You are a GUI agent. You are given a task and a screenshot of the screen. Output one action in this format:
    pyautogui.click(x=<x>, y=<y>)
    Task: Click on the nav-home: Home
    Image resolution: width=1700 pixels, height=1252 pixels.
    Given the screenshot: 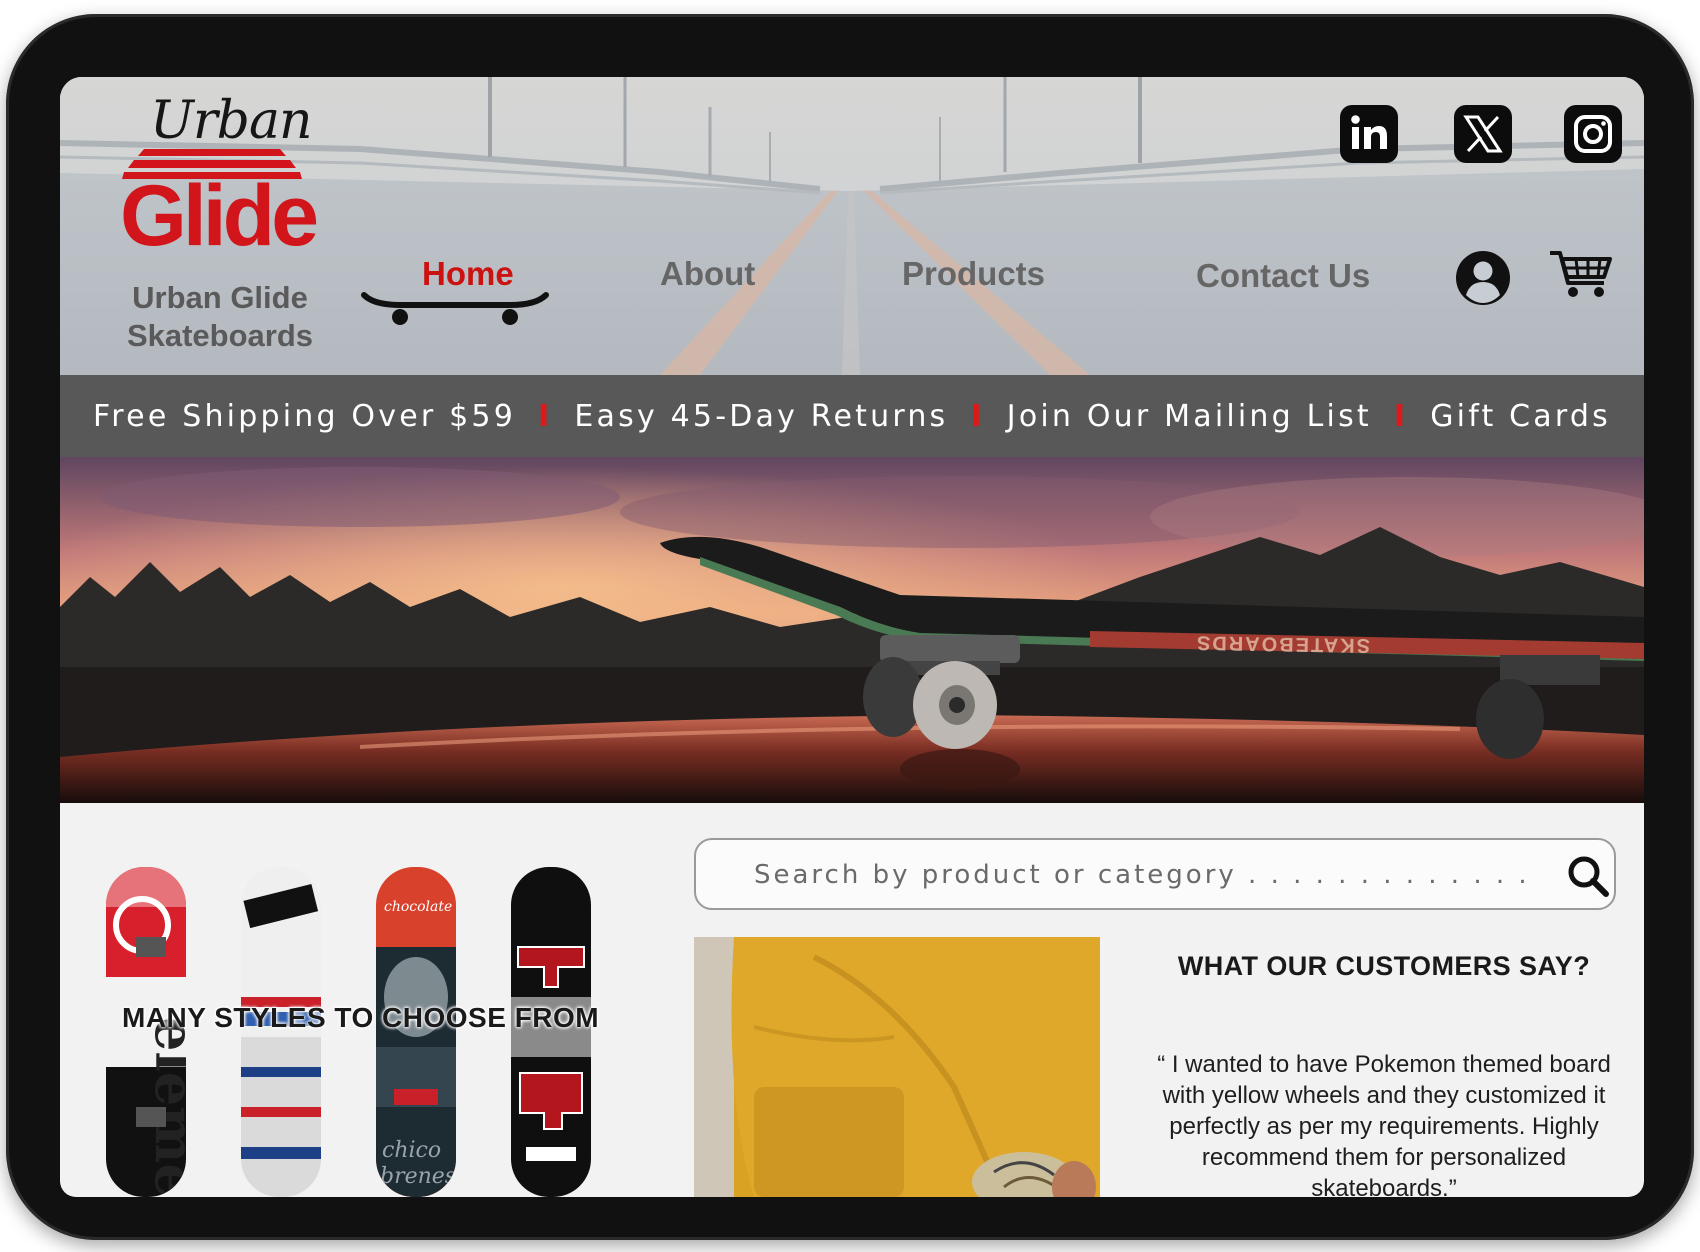 What is the action you would take?
    pyautogui.click(x=468, y=274)
    